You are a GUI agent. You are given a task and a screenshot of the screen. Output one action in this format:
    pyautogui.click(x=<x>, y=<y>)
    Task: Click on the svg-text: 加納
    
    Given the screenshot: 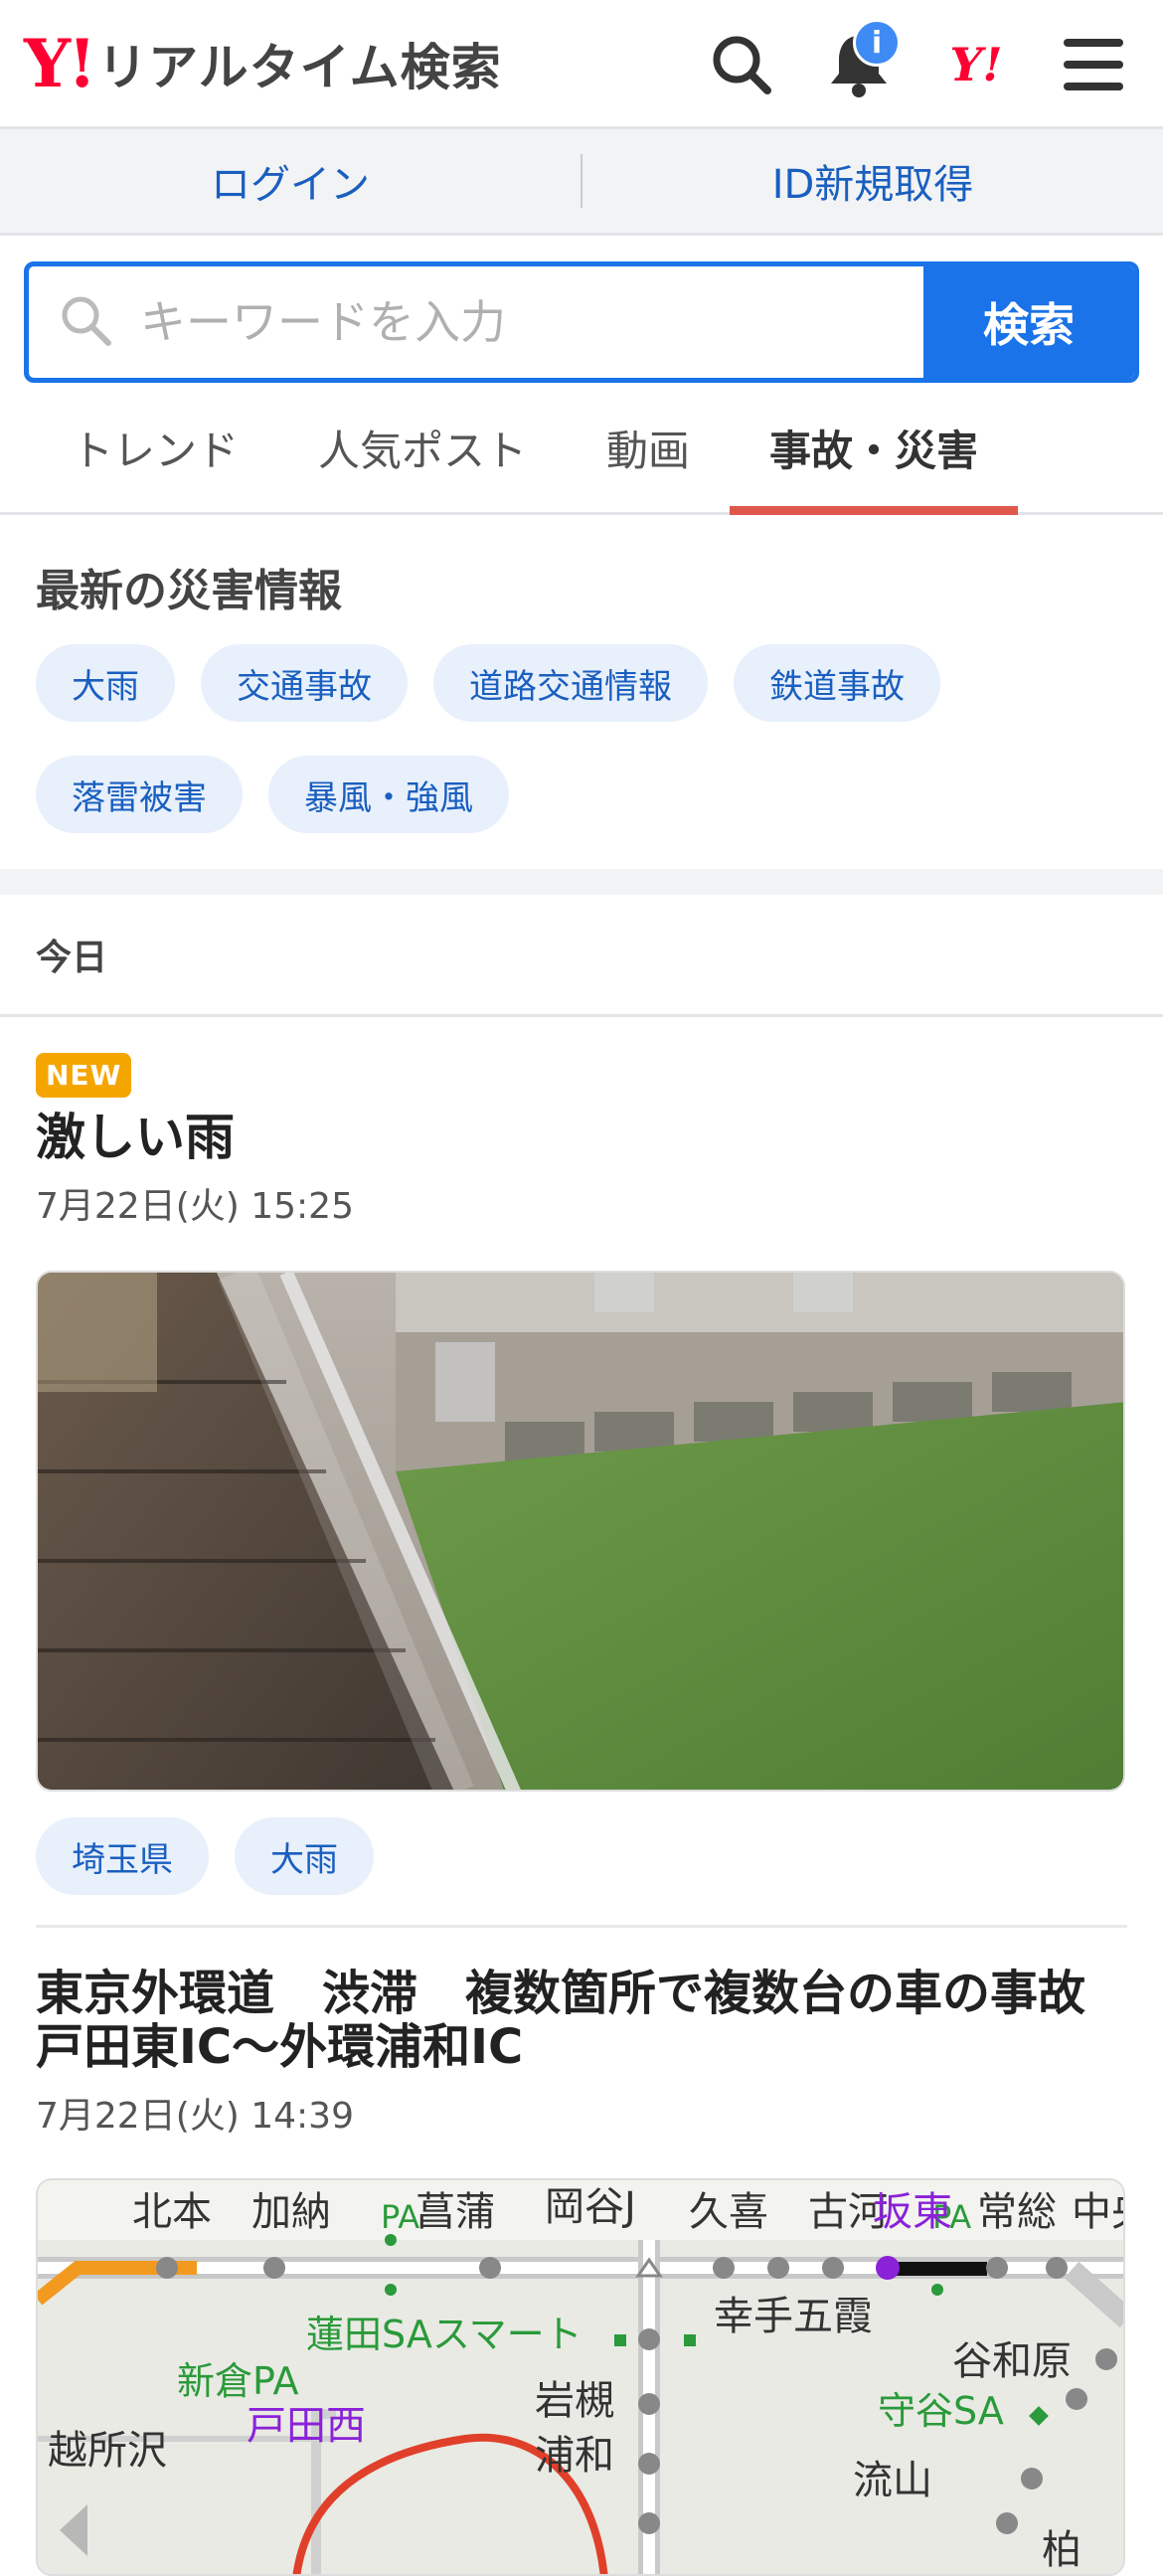 What is the action you would take?
    pyautogui.click(x=291, y=2212)
    